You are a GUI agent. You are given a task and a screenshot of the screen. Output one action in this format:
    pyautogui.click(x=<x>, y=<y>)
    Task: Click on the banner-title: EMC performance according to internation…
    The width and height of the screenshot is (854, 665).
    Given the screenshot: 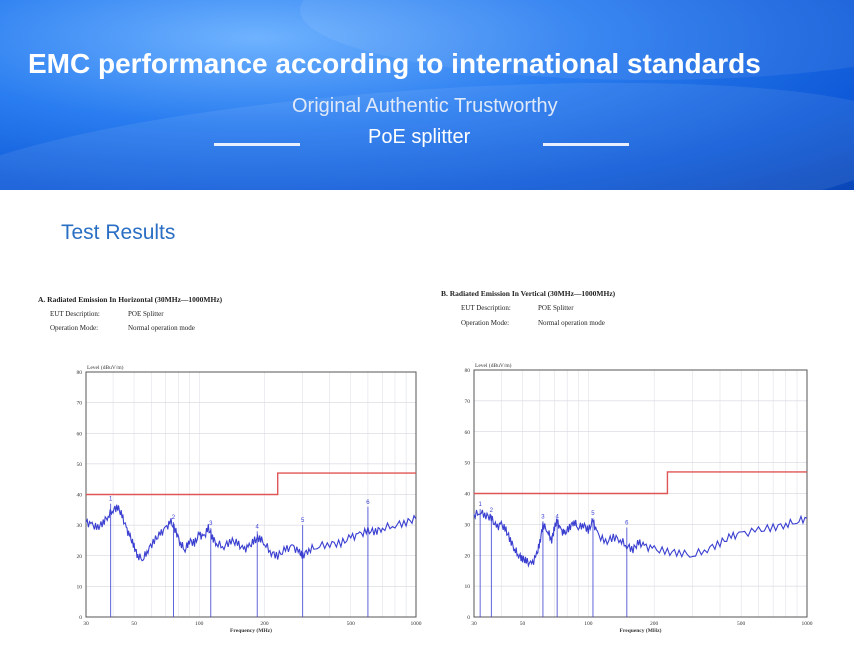 What is the action you would take?
    pyautogui.click(x=394, y=63)
    